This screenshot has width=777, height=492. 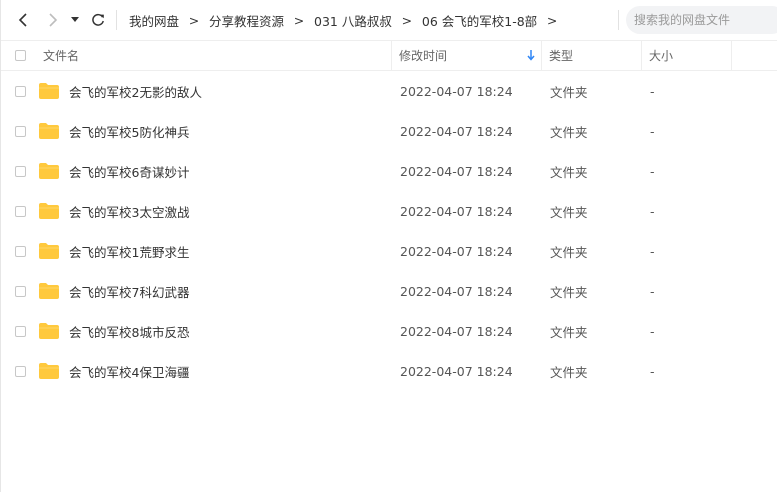 What do you see at coordinates (389, 55) in the screenshot?
I see `table-header: 文件名 修改时间 类型 大小` at bounding box center [389, 55].